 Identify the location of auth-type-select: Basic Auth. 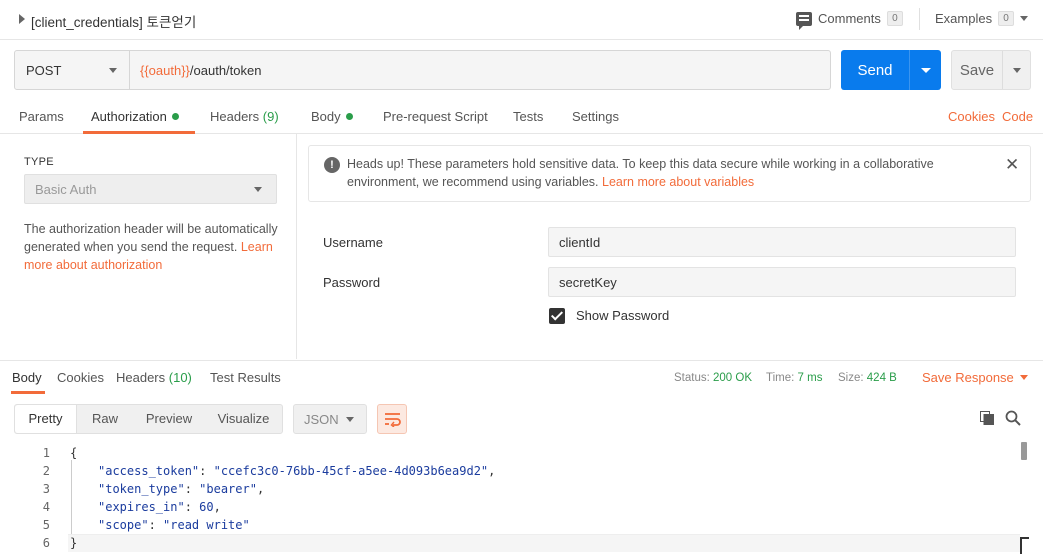
(150, 189).